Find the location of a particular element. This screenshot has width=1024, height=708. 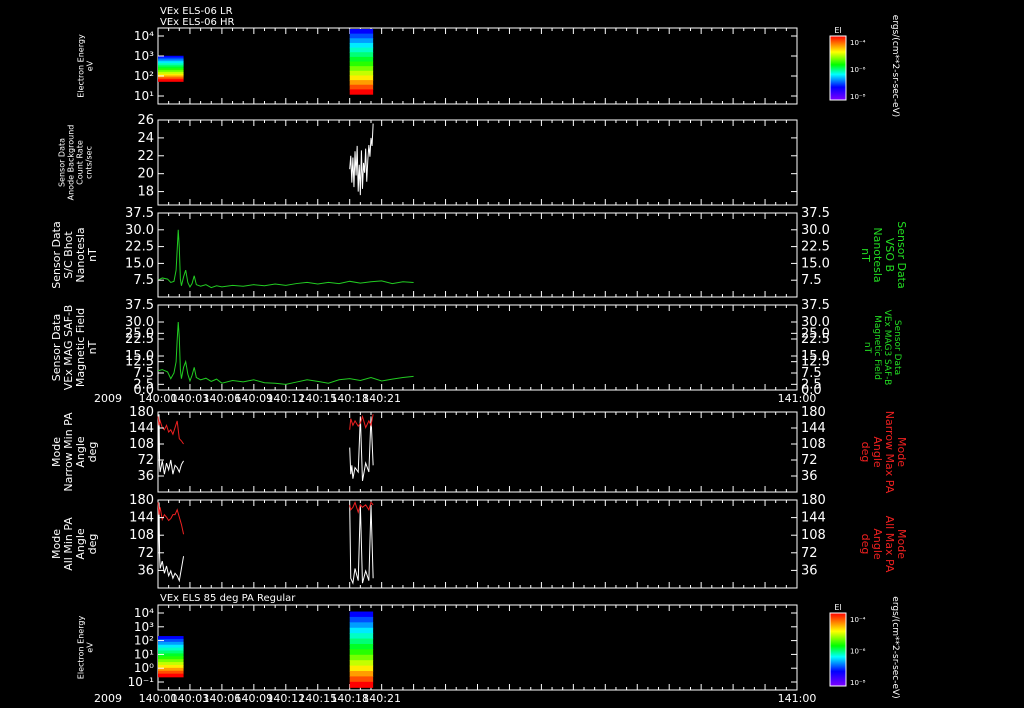

ylabel-6-line: Electron Energy is located at coordinates (81, 648).